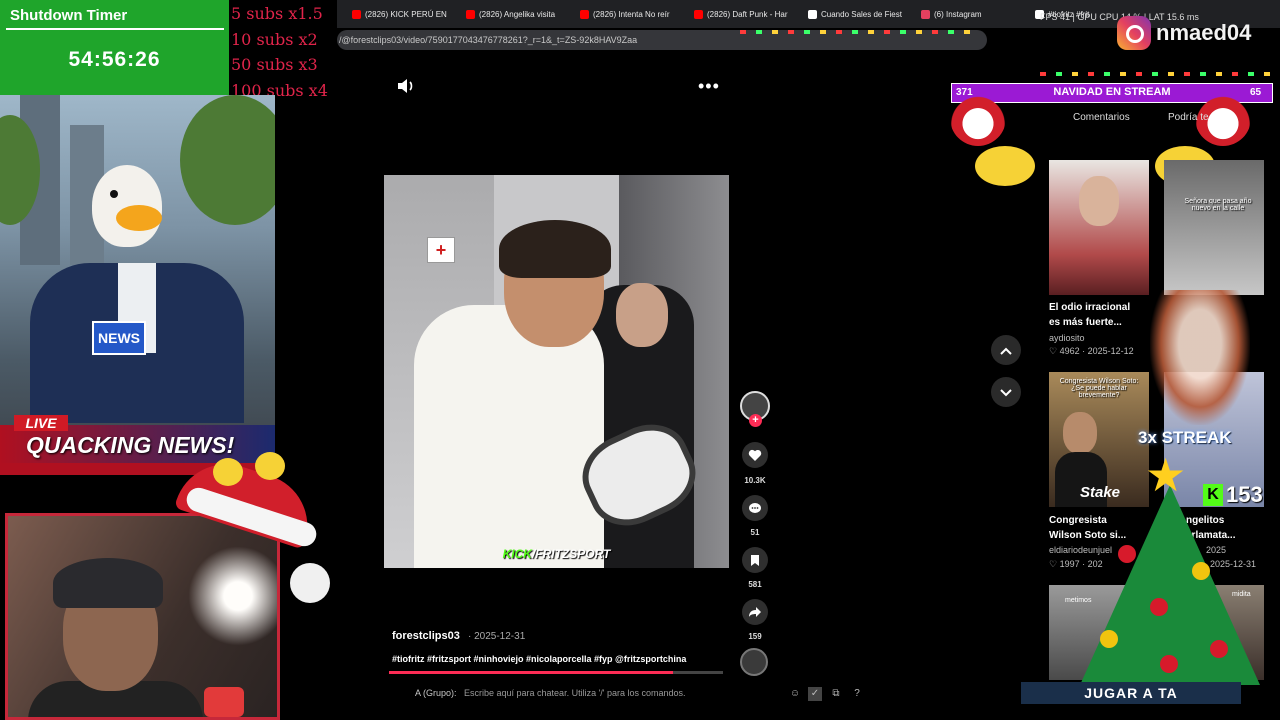 Image resolution: width=1280 pixels, height=720 pixels. I want to click on related-video-thumbnail: Señora que pasa año nuevo en la calle, so click(1214, 227).